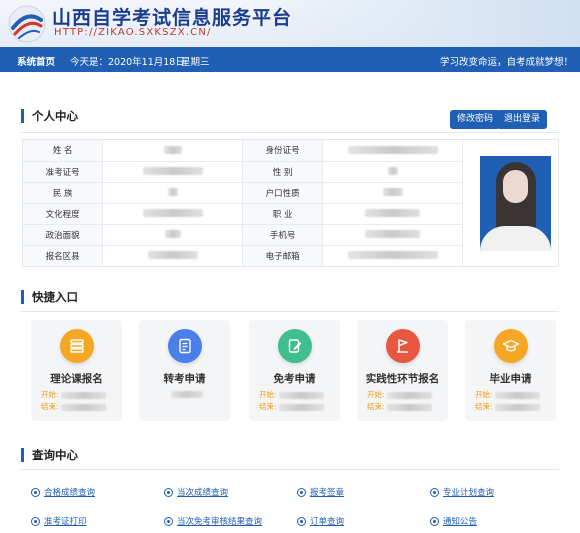 Image resolution: width=580 pixels, height=533 pixels. What do you see at coordinates (453, 521) in the screenshot?
I see `query-link-notices: 通知公告` at bounding box center [453, 521].